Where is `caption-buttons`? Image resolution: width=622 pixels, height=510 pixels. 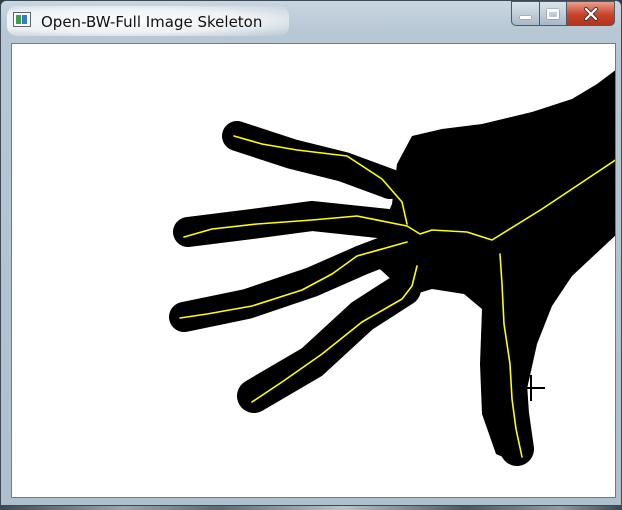 caption-buttons is located at coordinates (563, 13).